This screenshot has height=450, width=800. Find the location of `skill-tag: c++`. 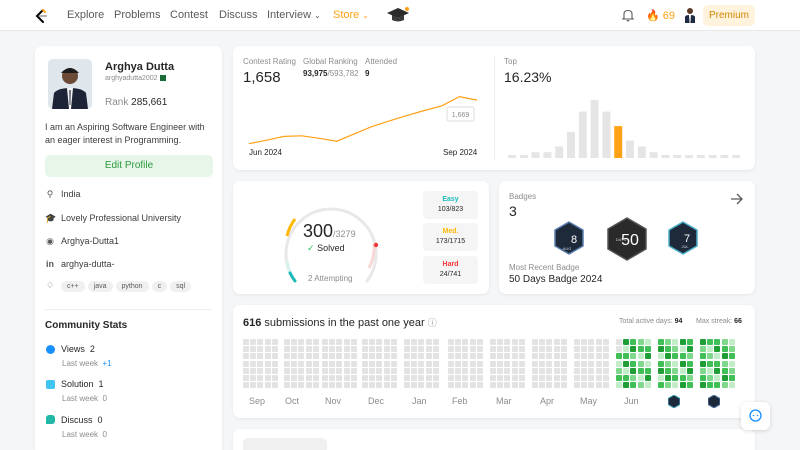

skill-tag: c++ is located at coordinates (73, 286).